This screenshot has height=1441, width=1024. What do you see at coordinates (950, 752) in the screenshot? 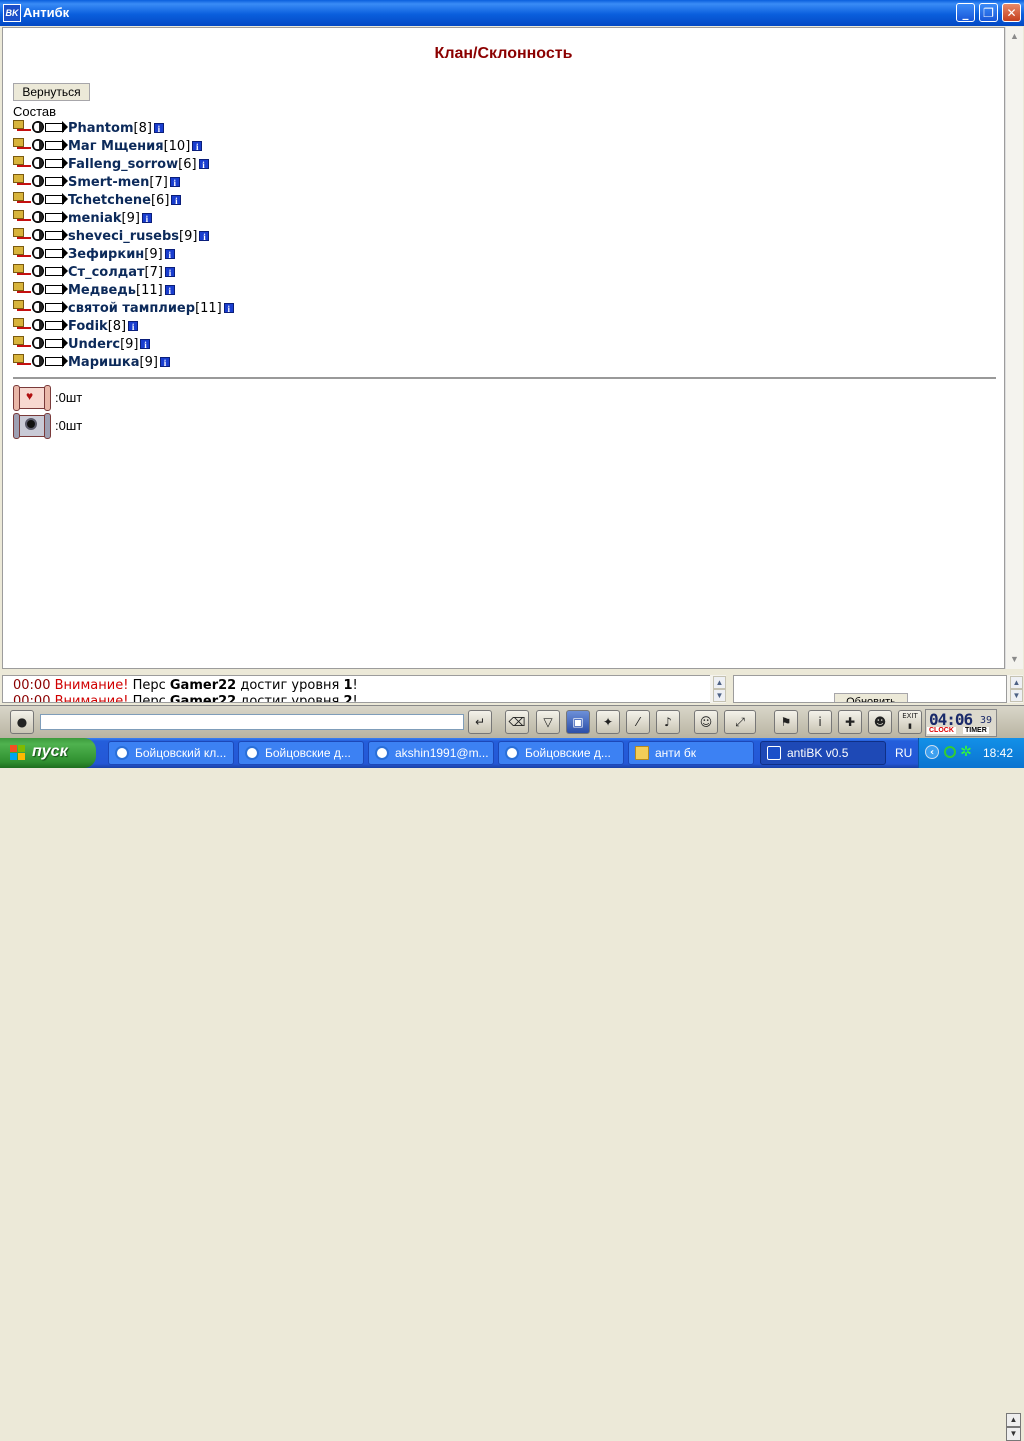
I see `network-icon` at bounding box center [950, 752].